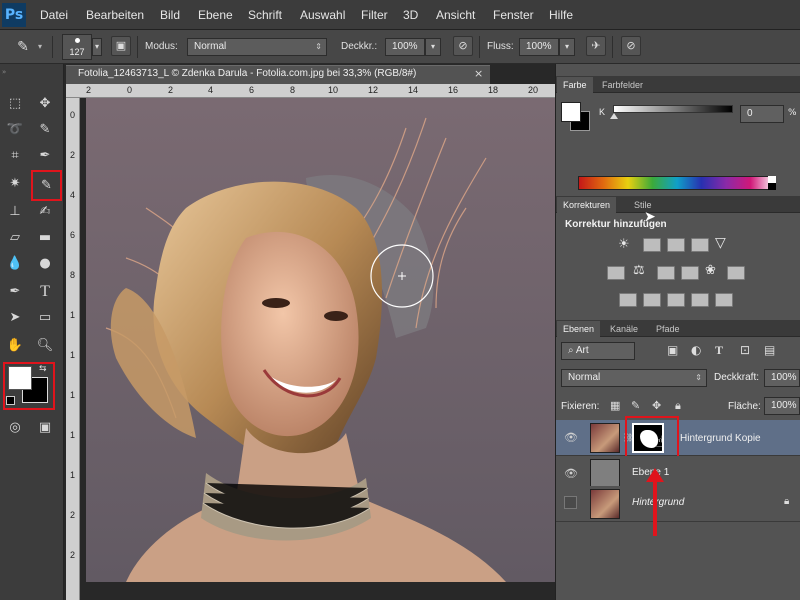  I want to click on curves-icon, so click(676, 245).